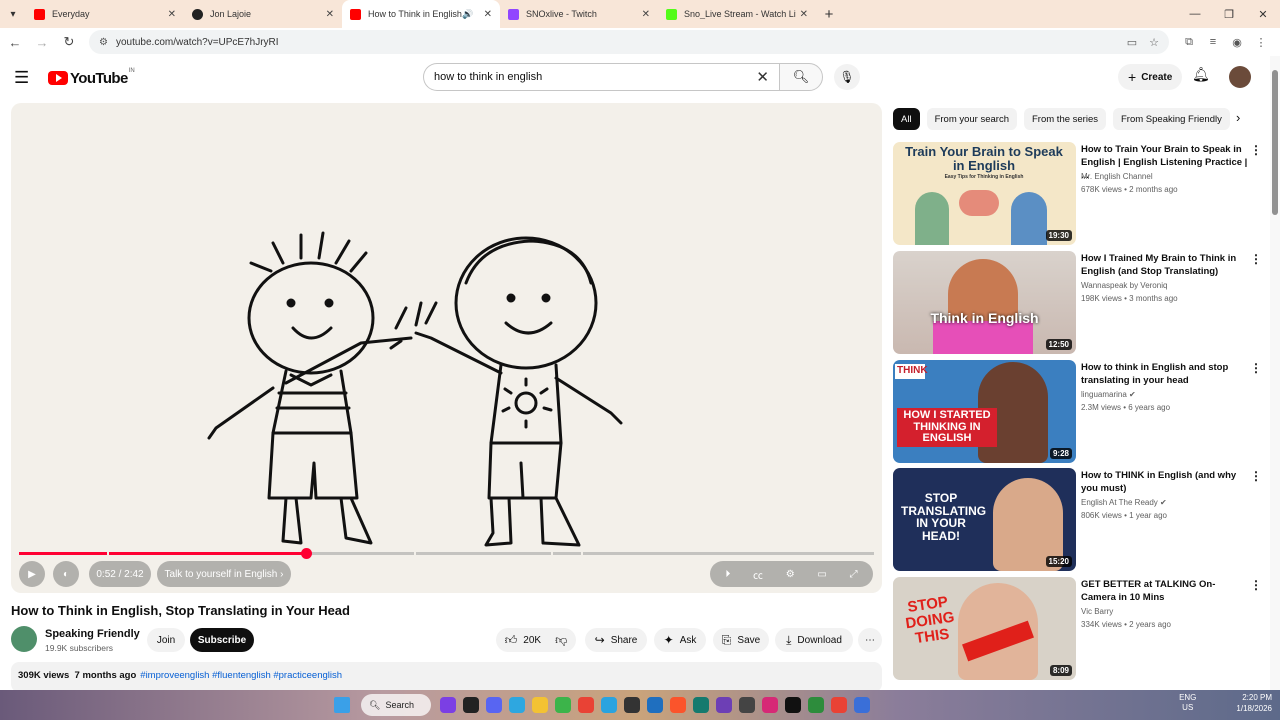 Image resolution: width=1280 pixels, height=720 pixels. I want to click on like-count: 20K, so click(532, 640).